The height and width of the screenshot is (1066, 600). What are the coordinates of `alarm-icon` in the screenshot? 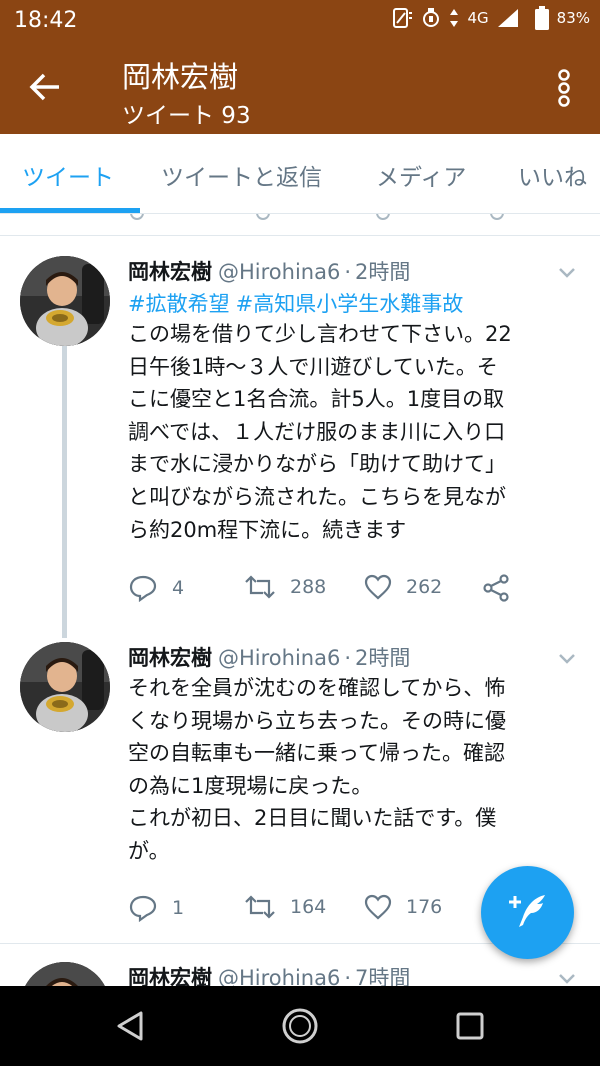 It's located at (431, 18).